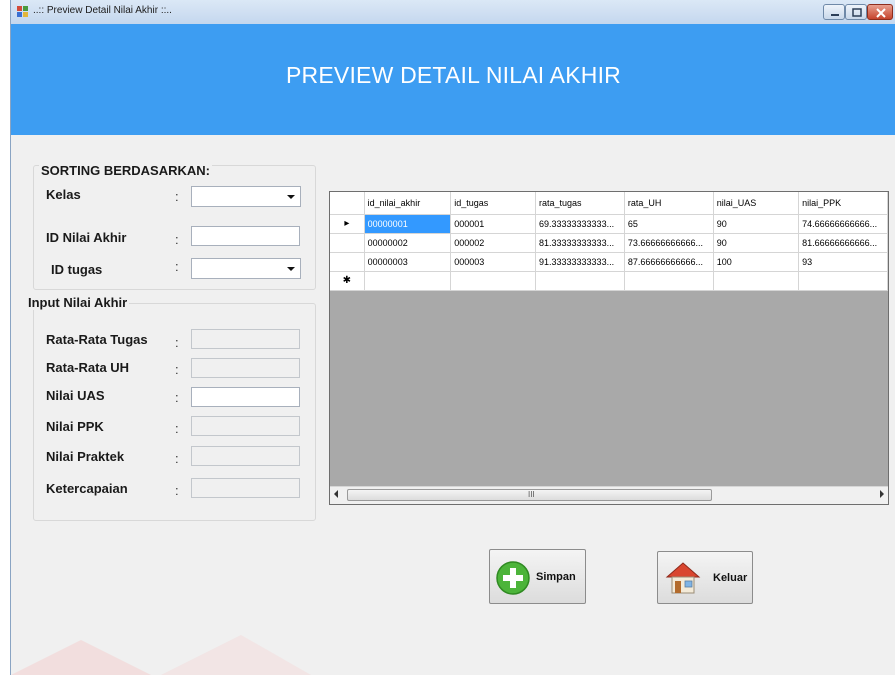 The image size is (895, 675). What do you see at coordinates (161, 655) in the screenshot?
I see `background-watermark` at bounding box center [161, 655].